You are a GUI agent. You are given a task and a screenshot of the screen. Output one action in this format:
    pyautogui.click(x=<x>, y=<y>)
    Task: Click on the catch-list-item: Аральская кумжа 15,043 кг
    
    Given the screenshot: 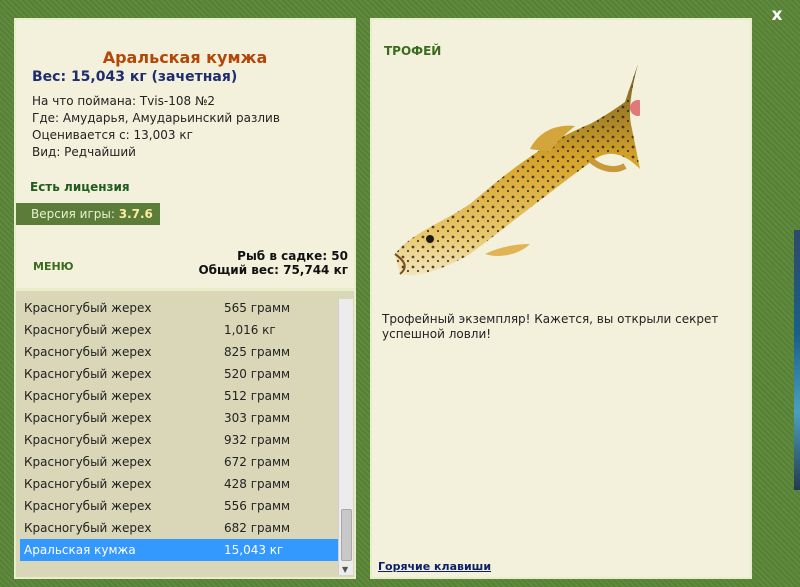 What is the action you would take?
    pyautogui.click(x=180, y=550)
    